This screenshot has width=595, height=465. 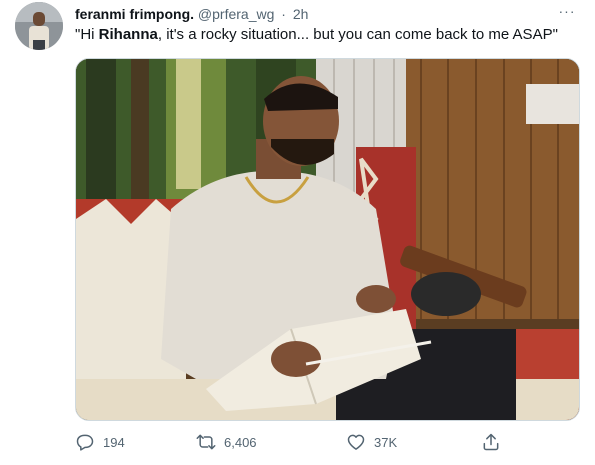 What do you see at coordinates (327, 442) in the screenshot?
I see `tweet-actions: 194 6,406 37K` at bounding box center [327, 442].